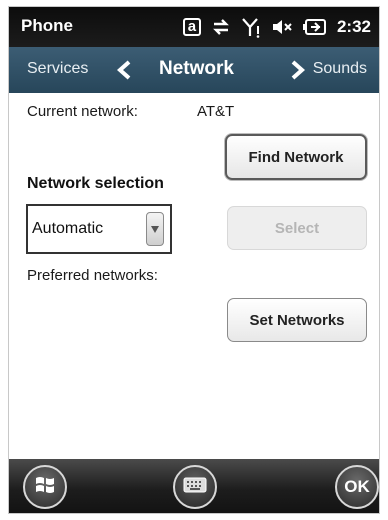  What do you see at coordinates (297, 320) in the screenshot?
I see `set-networks-button: Set Networks` at bounding box center [297, 320].